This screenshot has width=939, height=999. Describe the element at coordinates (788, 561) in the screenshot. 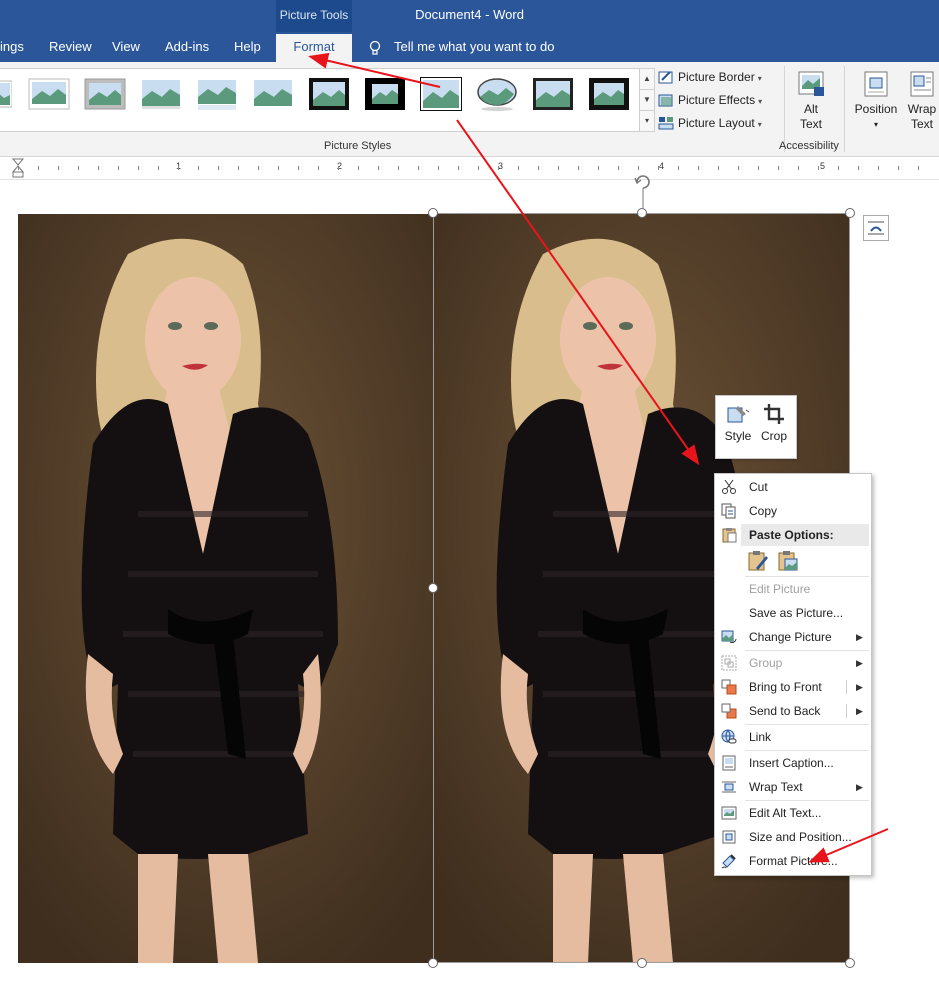

I see `paste-picture-icon` at that location.